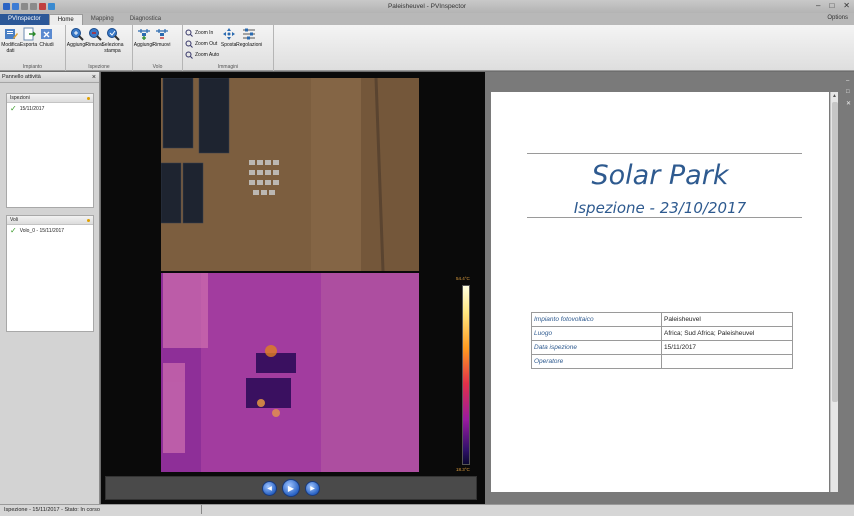  What do you see at coordinates (249, 34) in the screenshot?
I see `adjustments-icon` at bounding box center [249, 34].